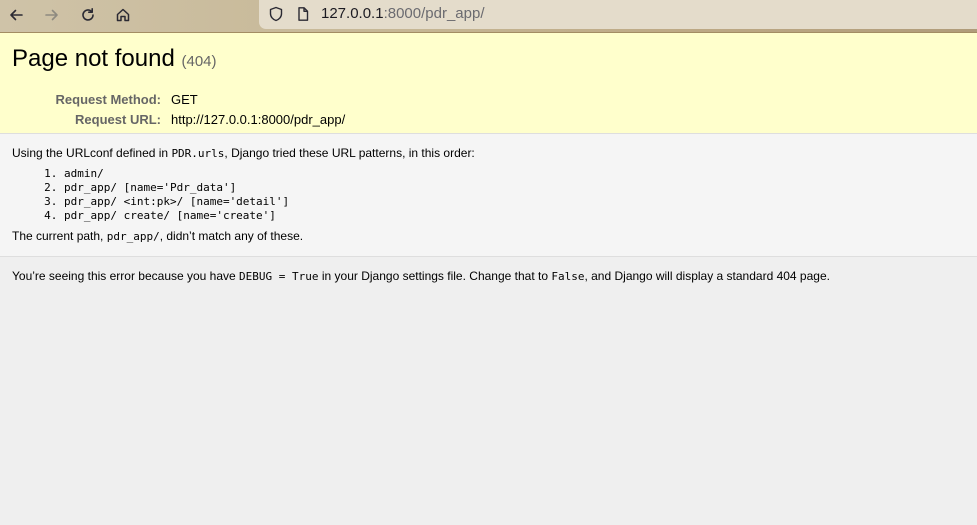  Describe the element at coordinates (303, 14) in the screenshot. I see `page-icon` at that location.